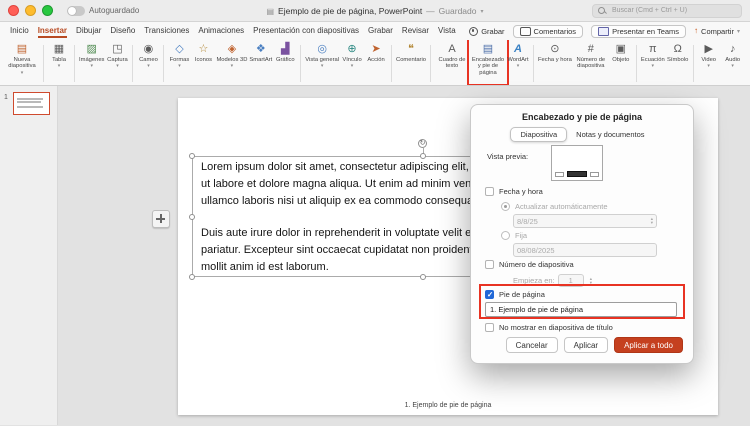 This screenshot has height=426, width=750. I want to click on slide-number-checkbox, so click(489, 264).